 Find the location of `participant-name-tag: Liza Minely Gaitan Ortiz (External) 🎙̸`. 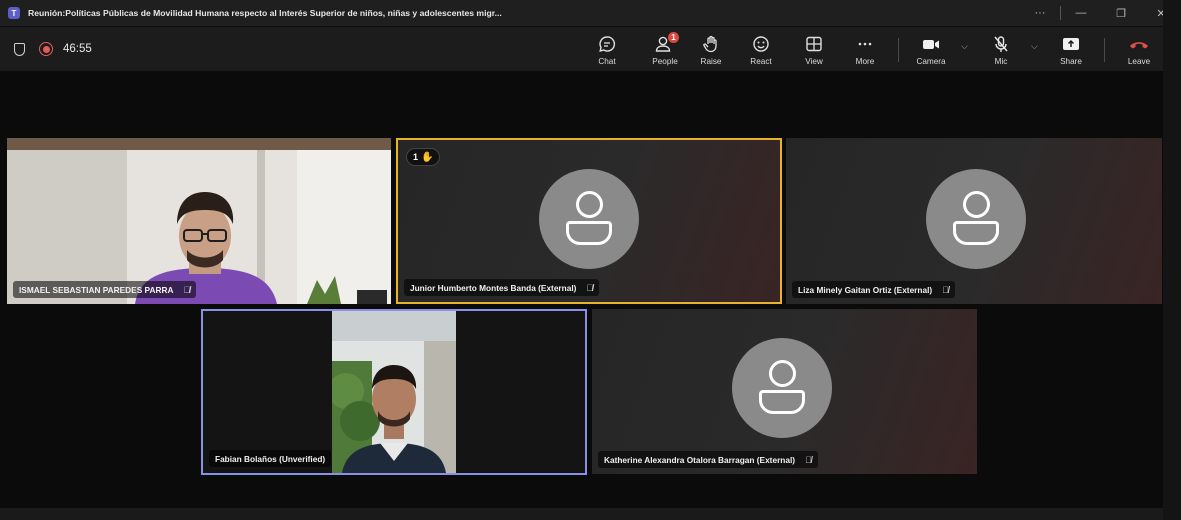

participant-name-tag: Liza Minely Gaitan Ortiz (External) 🎙̸ is located at coordinates (873, 289).